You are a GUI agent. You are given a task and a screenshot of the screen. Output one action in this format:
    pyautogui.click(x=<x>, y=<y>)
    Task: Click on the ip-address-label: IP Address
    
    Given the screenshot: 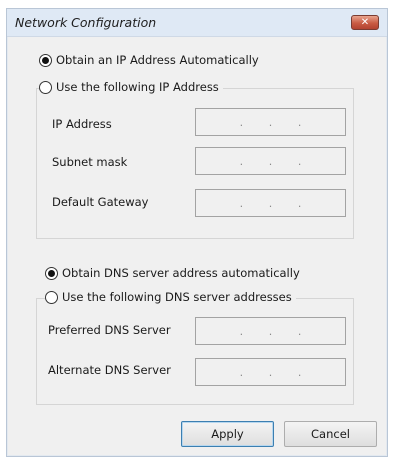 What is the action you would take?
    pyautogui.click(x=82, y=124)
    